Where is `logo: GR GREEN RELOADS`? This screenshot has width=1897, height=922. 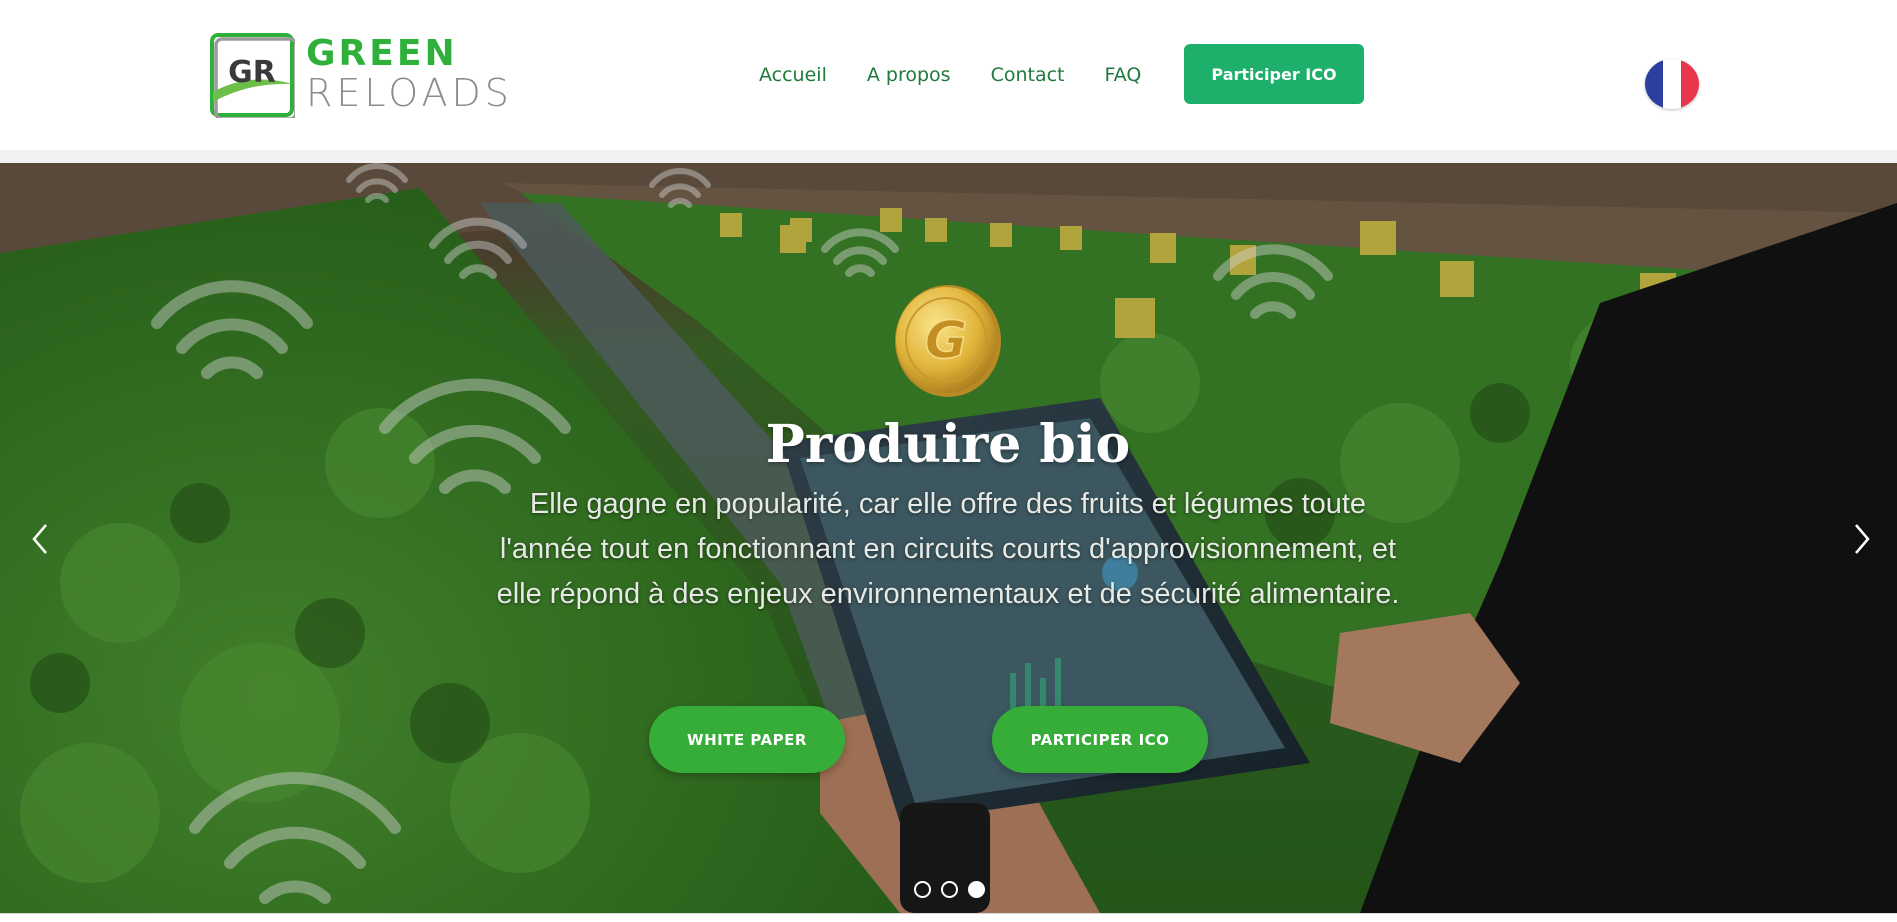 logo: GR GREEN RELOADS is located at coordinates (391, 75).